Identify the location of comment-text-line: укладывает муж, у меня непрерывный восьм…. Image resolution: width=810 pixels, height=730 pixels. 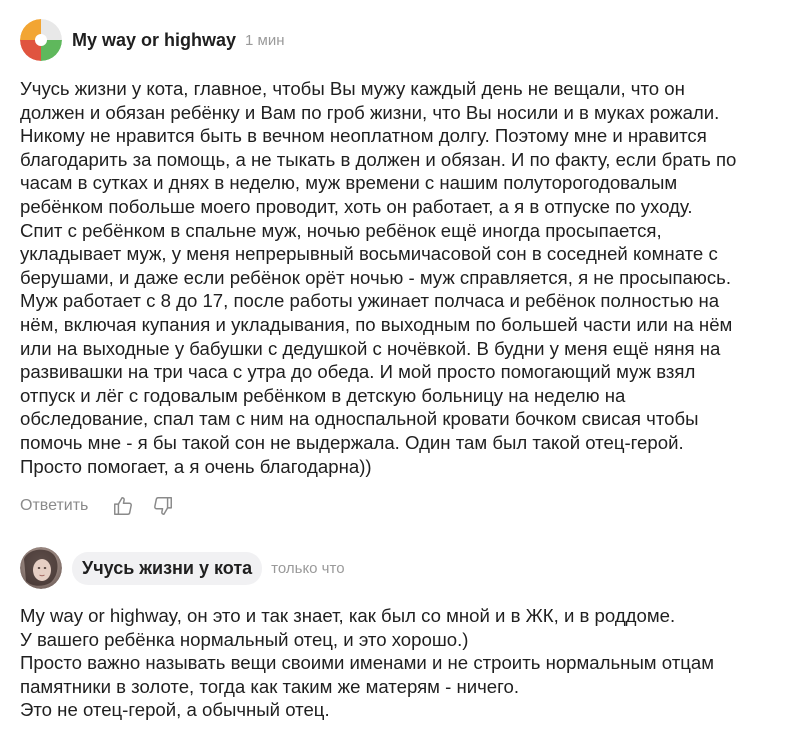
(369, 254).